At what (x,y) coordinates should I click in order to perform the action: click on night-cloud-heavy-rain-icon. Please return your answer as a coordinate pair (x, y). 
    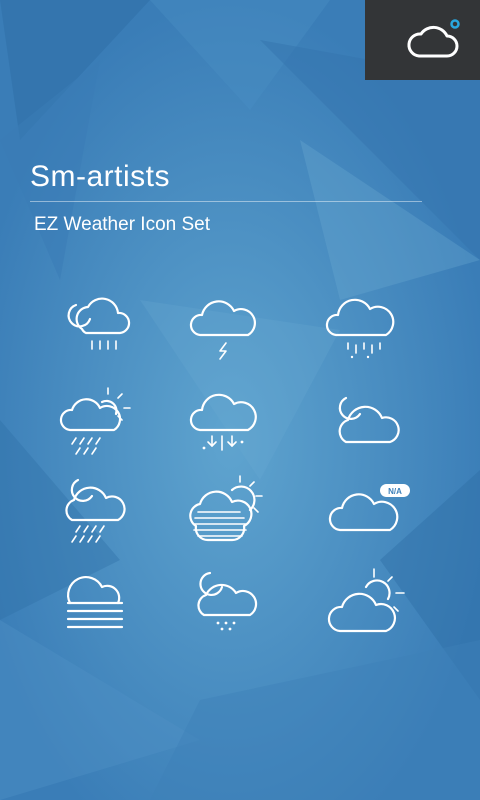
    Looking at the image, I should click on (97, 515).